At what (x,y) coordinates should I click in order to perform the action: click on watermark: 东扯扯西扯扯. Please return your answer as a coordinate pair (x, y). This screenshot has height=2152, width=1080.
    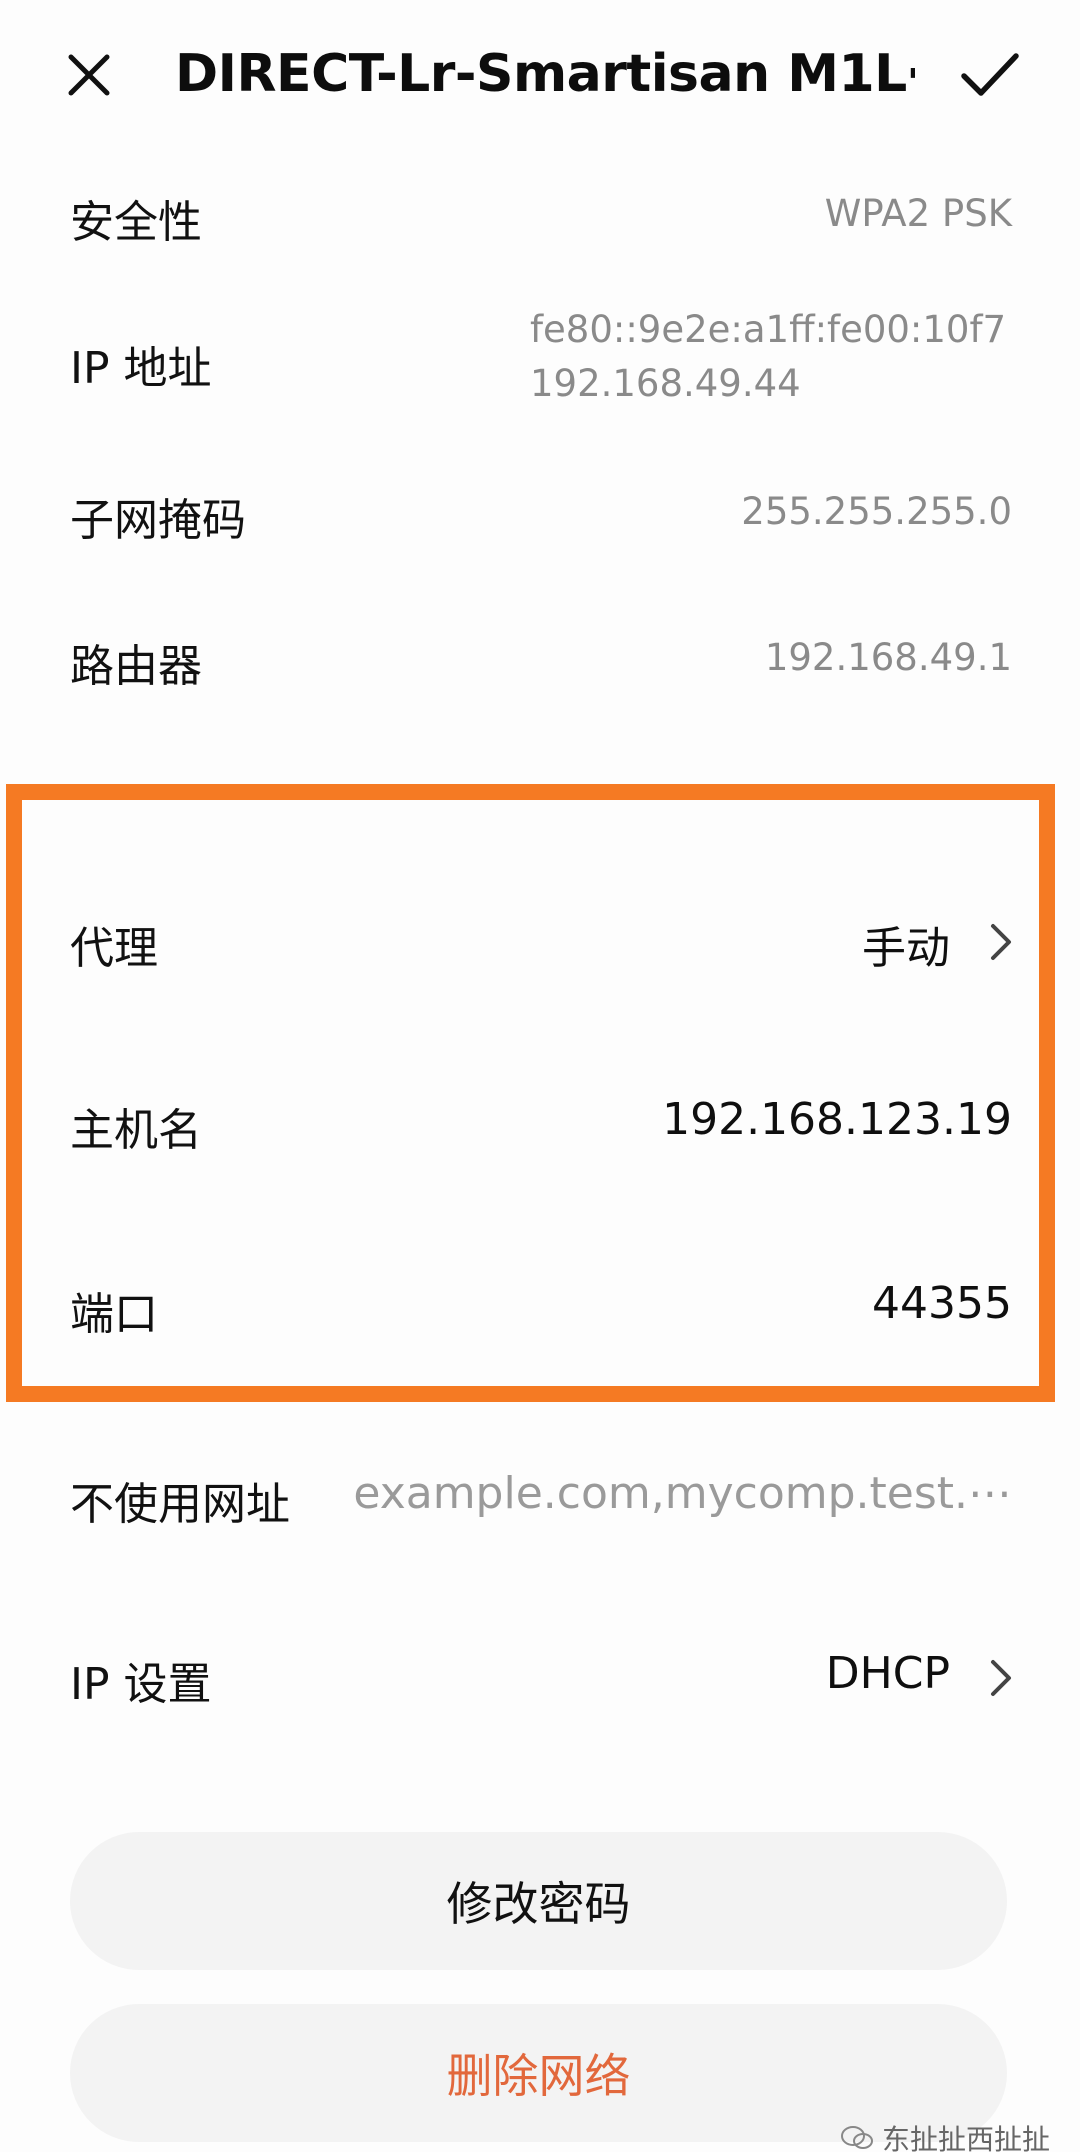
    Looking at the image, I should click on (945, 2135).